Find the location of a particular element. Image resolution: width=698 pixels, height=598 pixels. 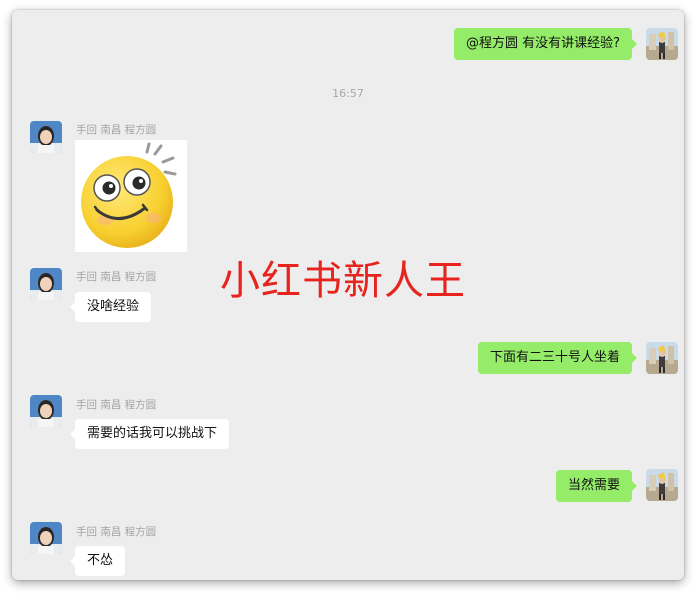

watermark-text: 小红书新人王 is located at coordinates (343, 281).